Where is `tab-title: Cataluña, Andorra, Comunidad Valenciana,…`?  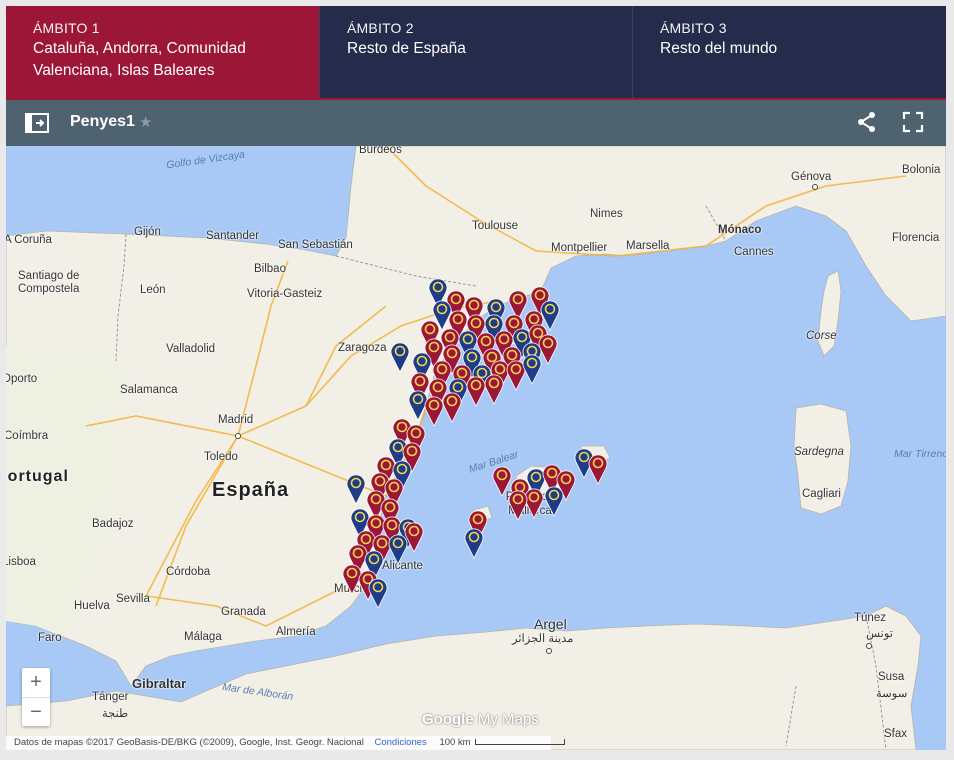
tab-title: Cataluña, Andorra, Comunidad Valenciana,… is located at coordinates (139, 59).